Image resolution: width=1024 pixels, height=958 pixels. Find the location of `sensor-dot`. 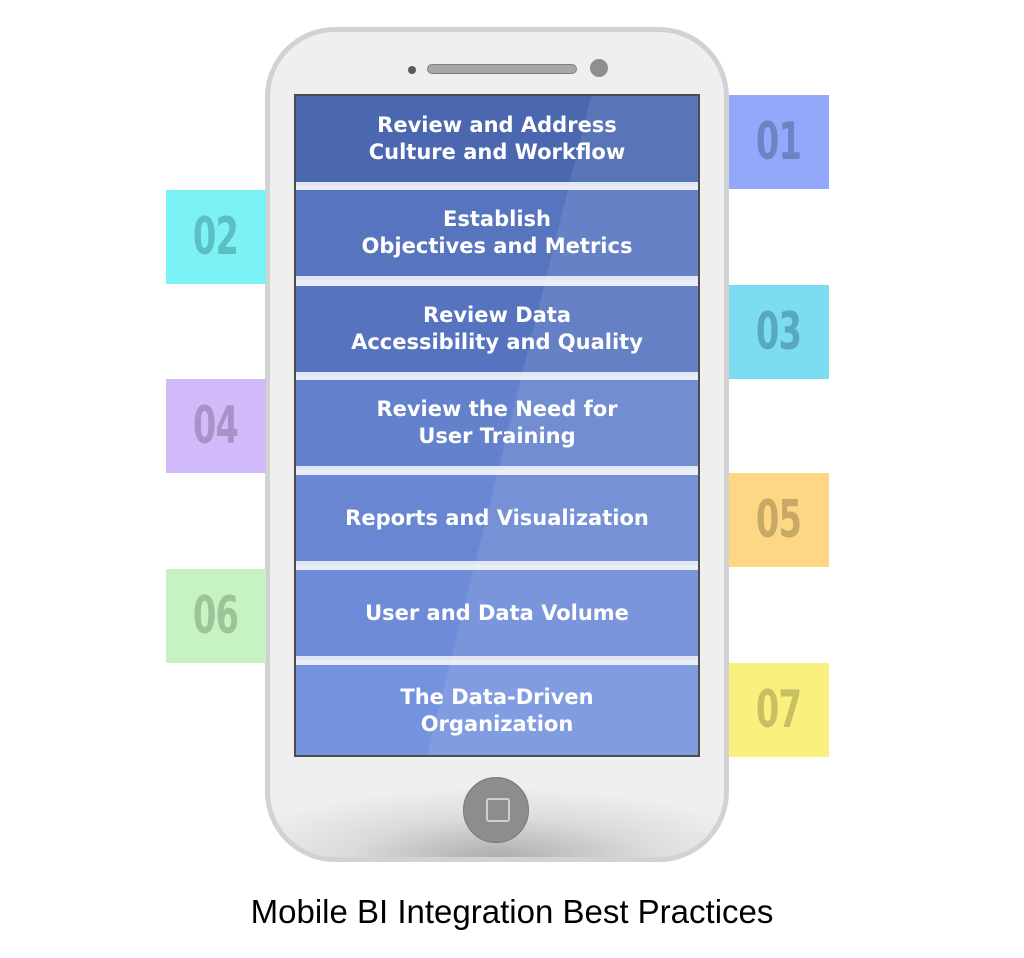

sensor-dot is located at coordinates (412, 70).